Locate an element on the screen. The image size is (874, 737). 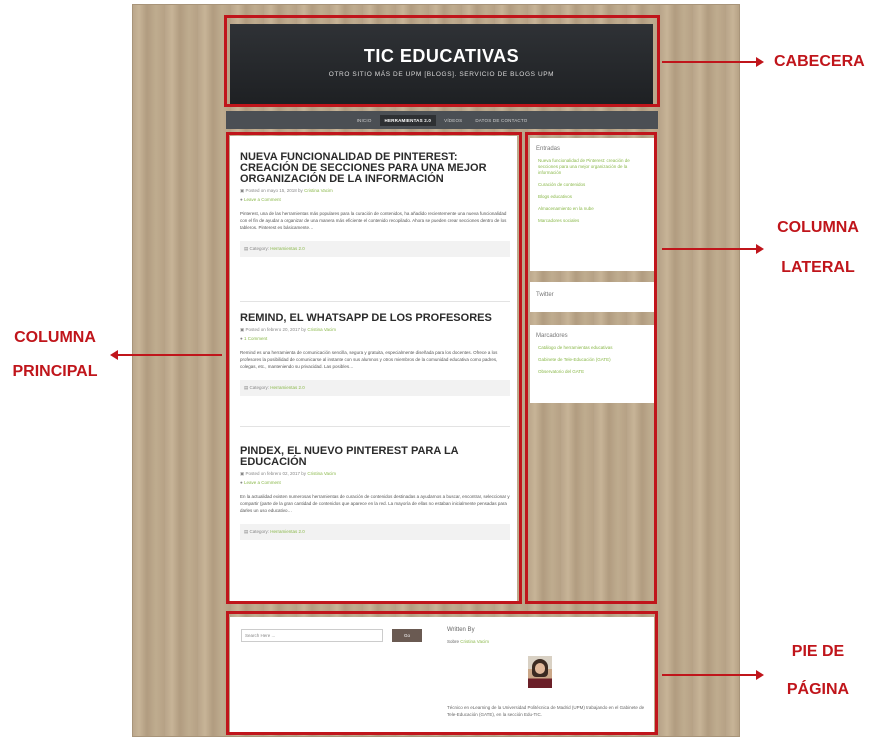
principal-label-line2: PRINCIPAL is located at coordinates (55, 371).